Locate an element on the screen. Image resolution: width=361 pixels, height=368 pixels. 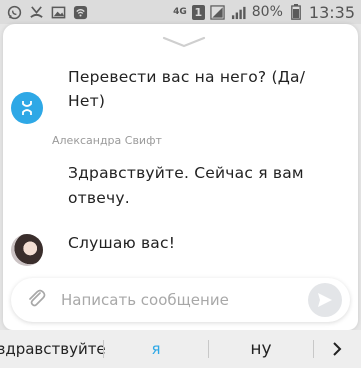
keyboard-suggestion-bar: здравствуйте я ну is located at coordinates (180, 349).